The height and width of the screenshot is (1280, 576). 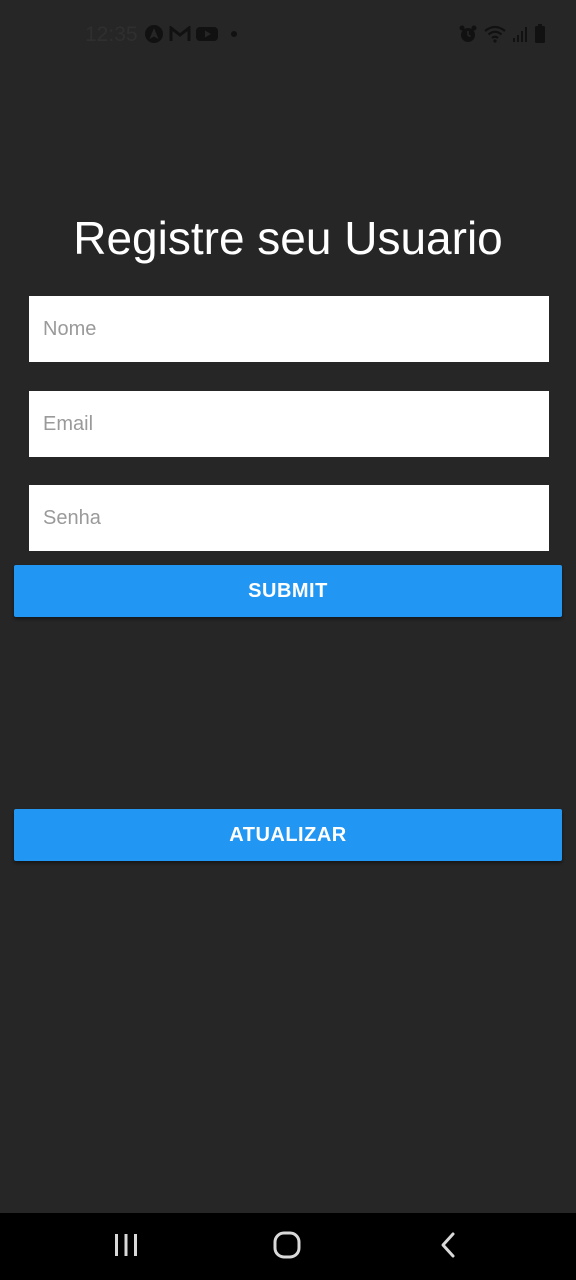 I want to click on recent-apps-icon, so click(x=126, y=1247).